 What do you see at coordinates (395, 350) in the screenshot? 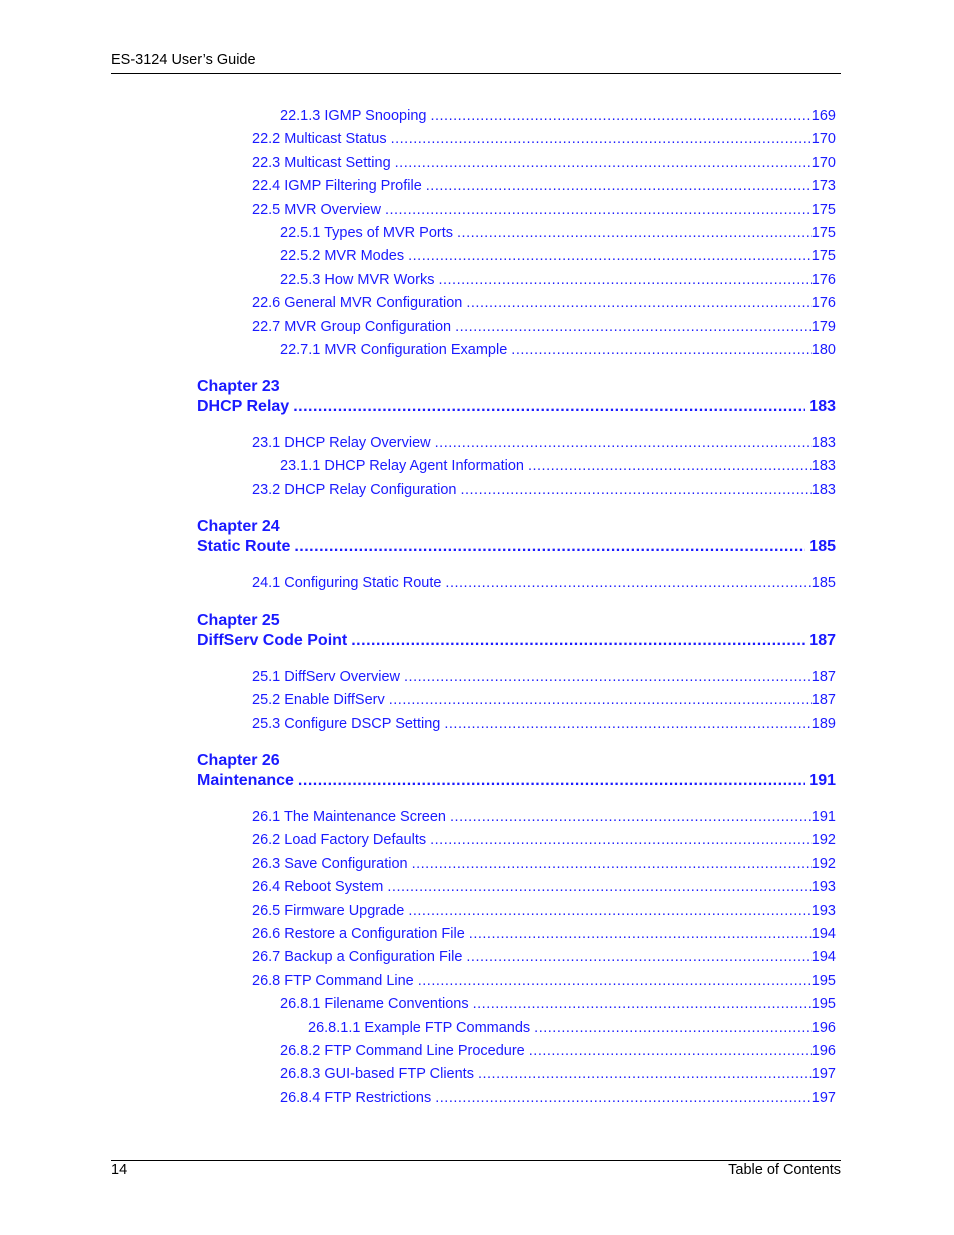
I see `toc-entry-label: 22.7.1 MVR Configuration Example` at bounding box center [395, 350].